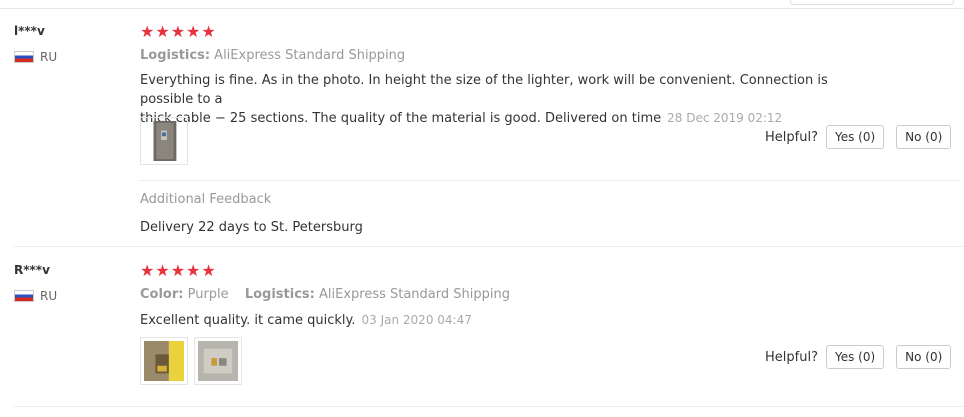 The image size is (964, 417). What do you see at coordinates (725, 118) in the screenshot?
I see `review-date: 28 Dec 2019 02:12` at bounding box center [725, 118].